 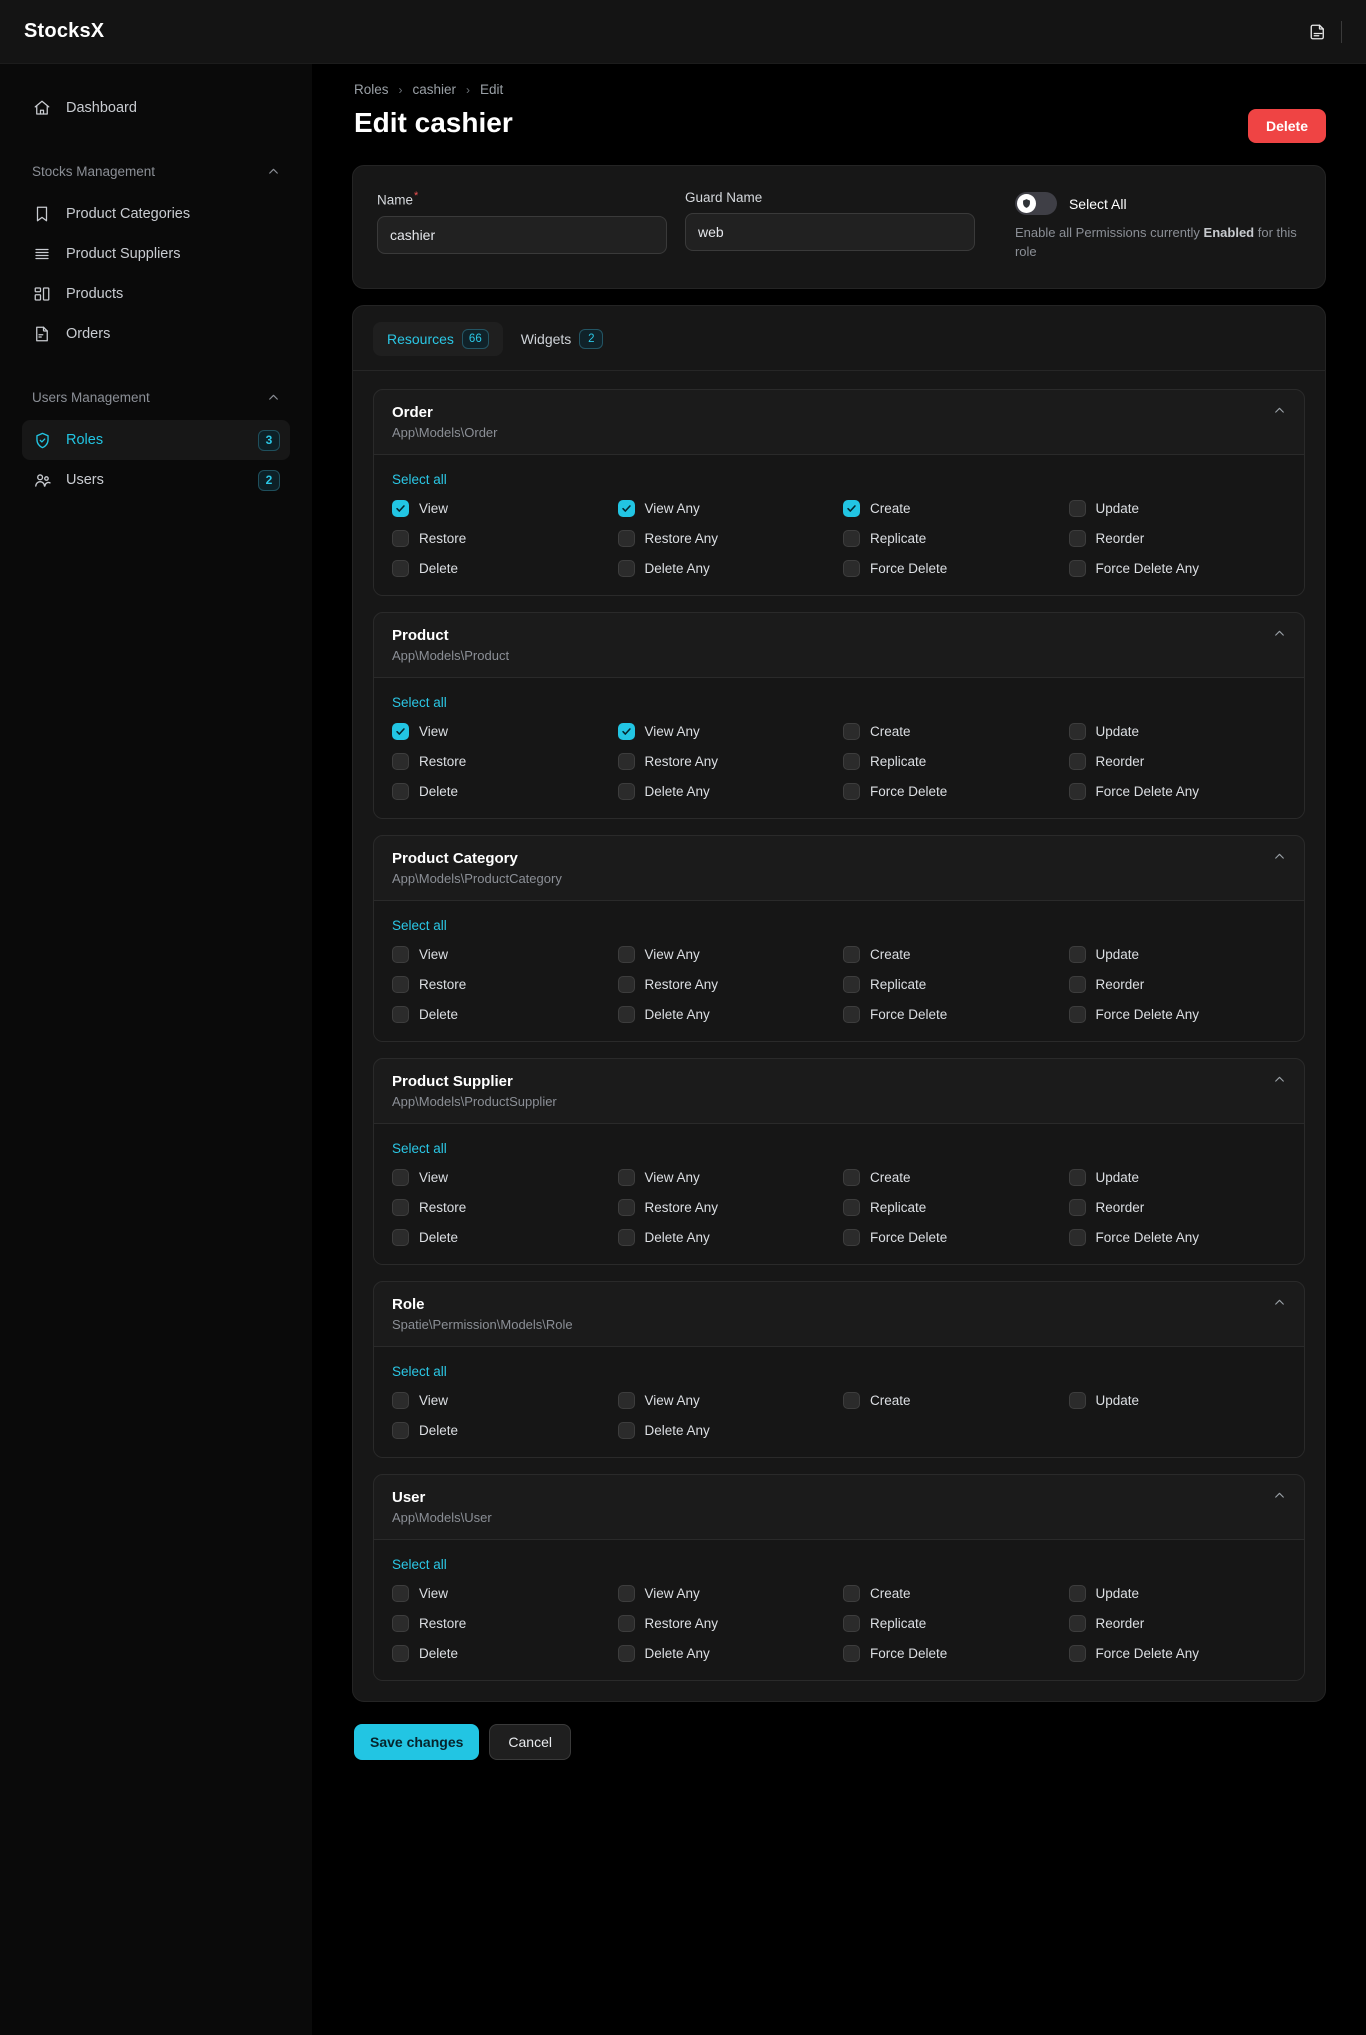 I want to click on sidebar-item-users: Users 2, so click(x=156, y=480).